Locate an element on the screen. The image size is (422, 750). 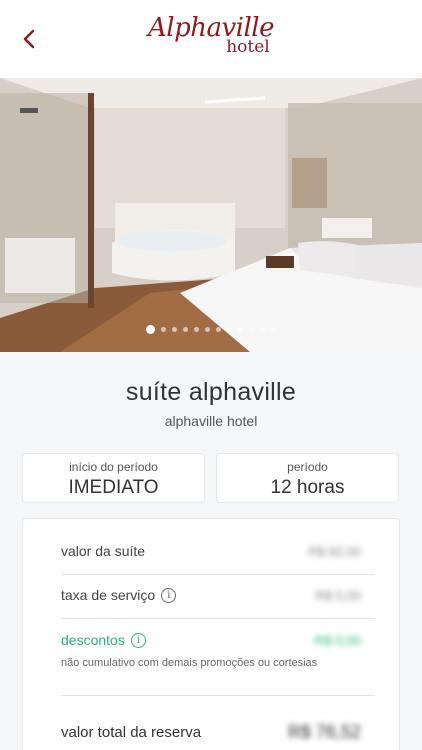
suite-name: suíte alphaville is located at coordinates (211, 392).